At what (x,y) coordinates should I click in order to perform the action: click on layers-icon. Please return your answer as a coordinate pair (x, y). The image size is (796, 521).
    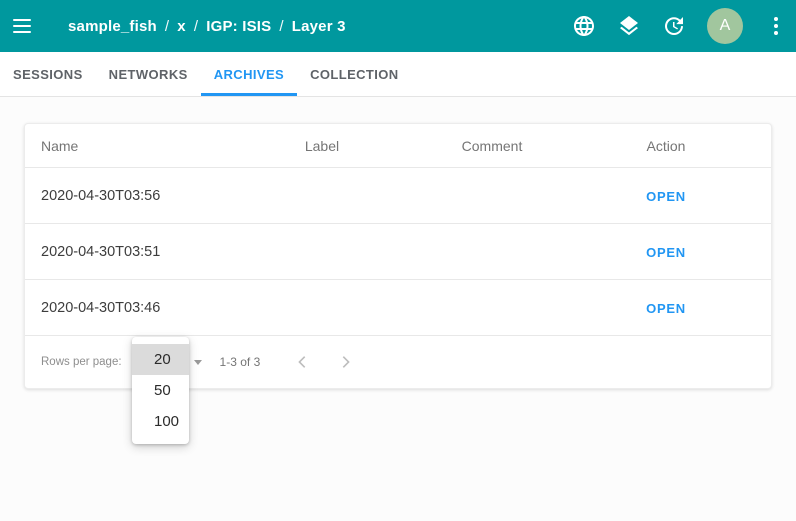
    Looking at the image, I should click on (629, 26).